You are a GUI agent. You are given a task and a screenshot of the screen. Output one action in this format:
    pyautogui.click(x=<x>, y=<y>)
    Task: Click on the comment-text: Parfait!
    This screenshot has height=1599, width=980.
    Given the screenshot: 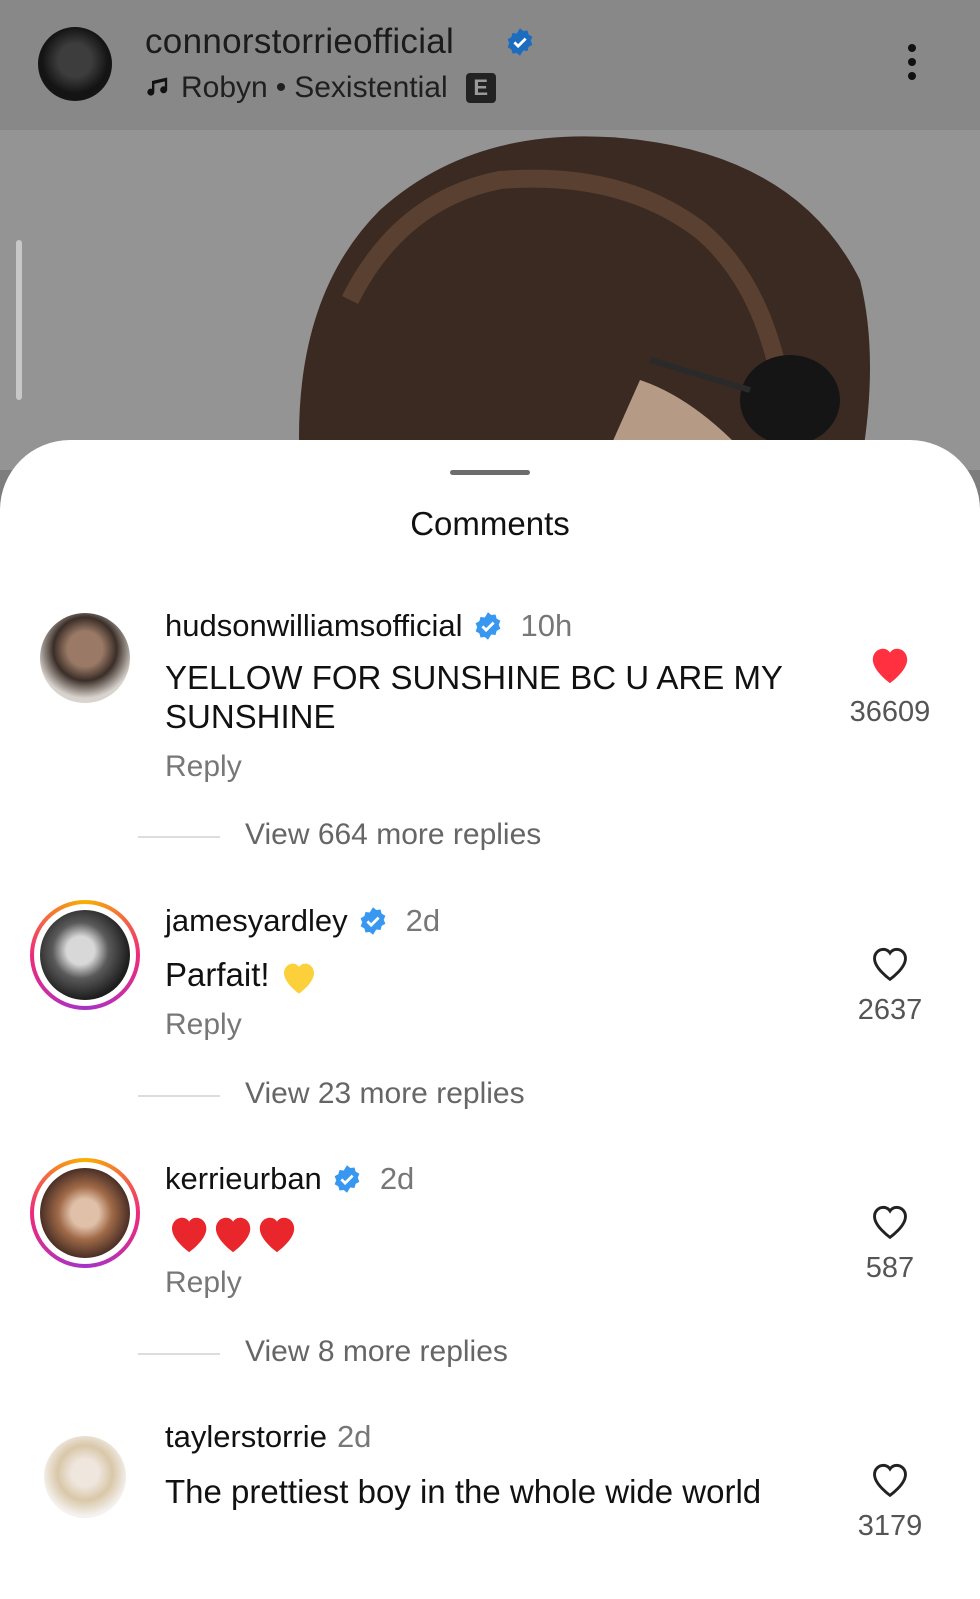 What is the action you would take?
    pyautogui.click(x=217, y=974)
    